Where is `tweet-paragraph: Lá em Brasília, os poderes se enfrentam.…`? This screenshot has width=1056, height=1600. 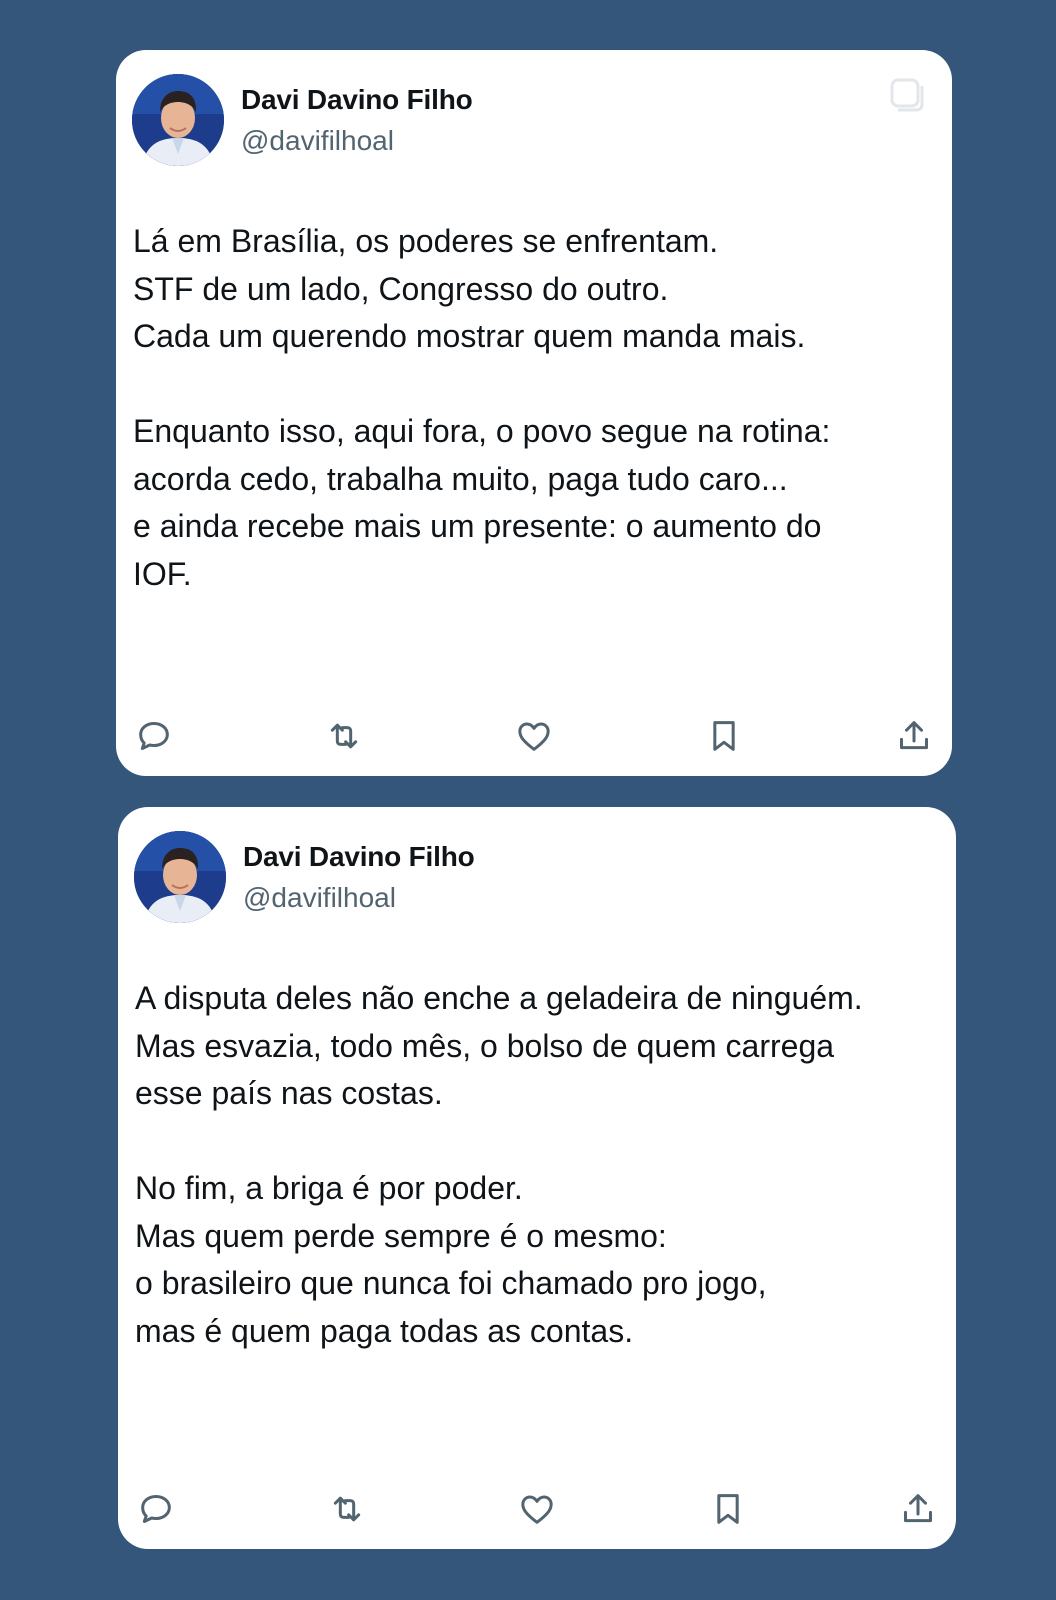 tweet-paragraph: Lá em Brasília, os poderes se enfrentam.… is located at coordinates (469, 288).